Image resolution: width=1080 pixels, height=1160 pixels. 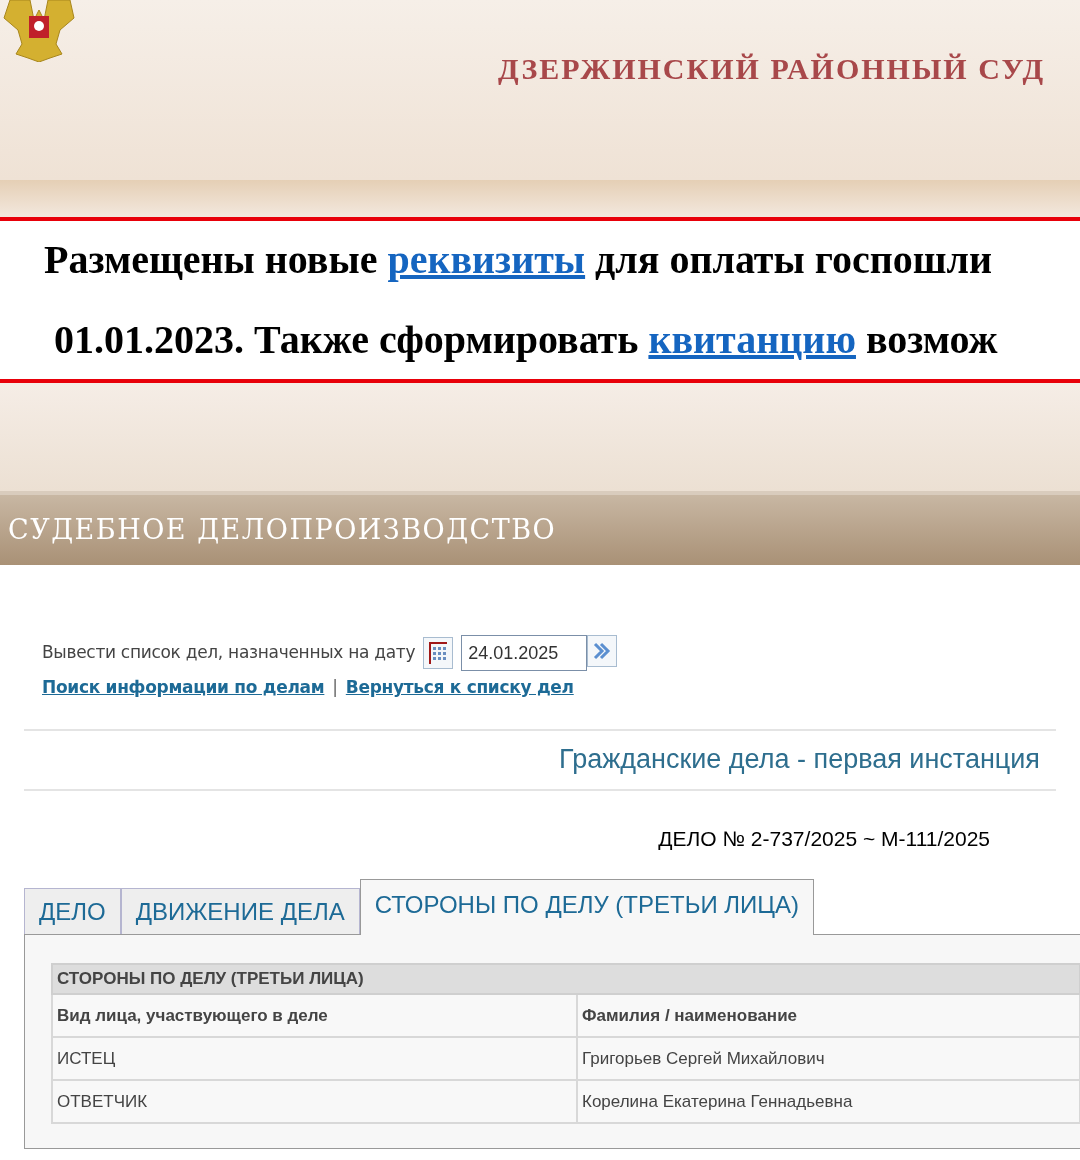 What do you see at coordinates (72, 911) in the screenshot?
I see `tab: ДЕЛО` at bounding box center [72, 911].